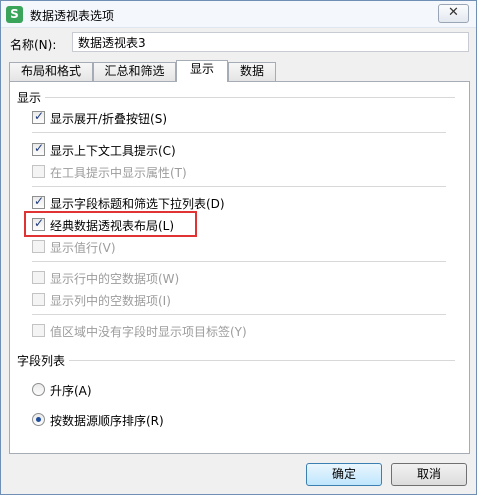 The width and height of the screenshot is (477, 495). What do you see at coordinates (38, 389) in the screenshot?
I see `ascending-radio` at bounding box center [38, 389].